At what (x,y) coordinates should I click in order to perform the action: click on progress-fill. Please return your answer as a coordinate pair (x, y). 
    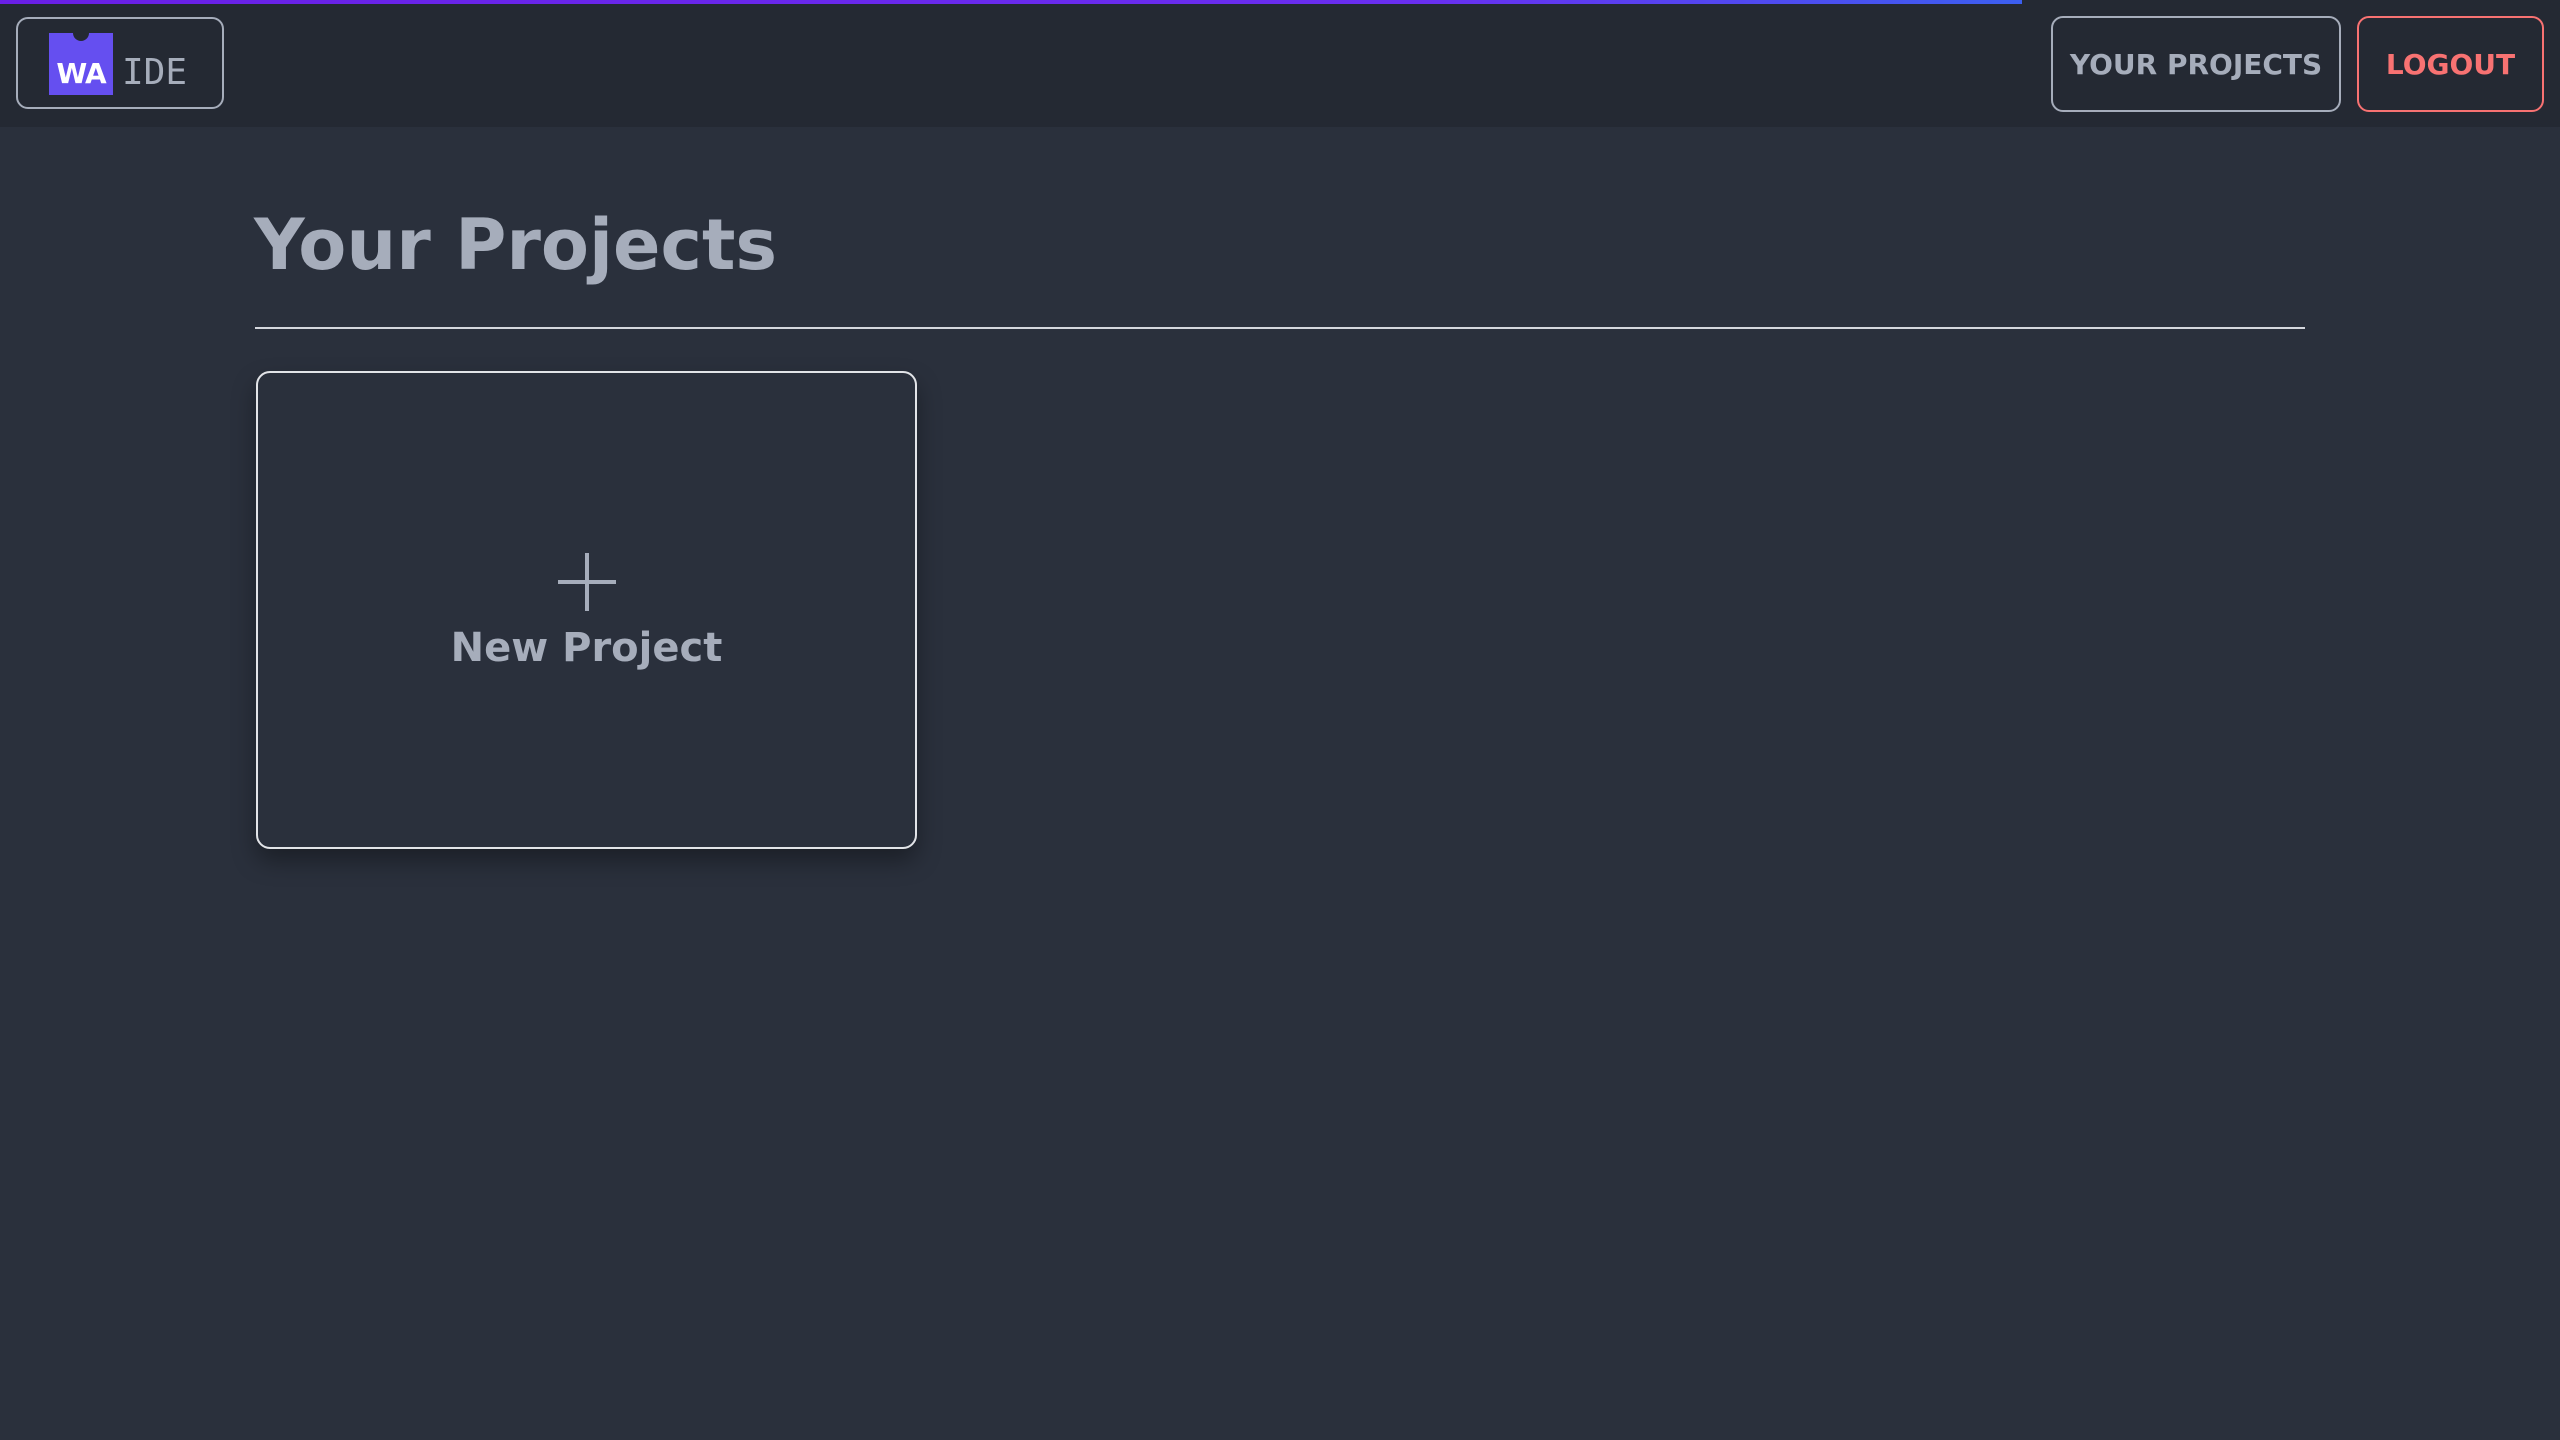
    Looking at the image, I should click on (1011, 2).